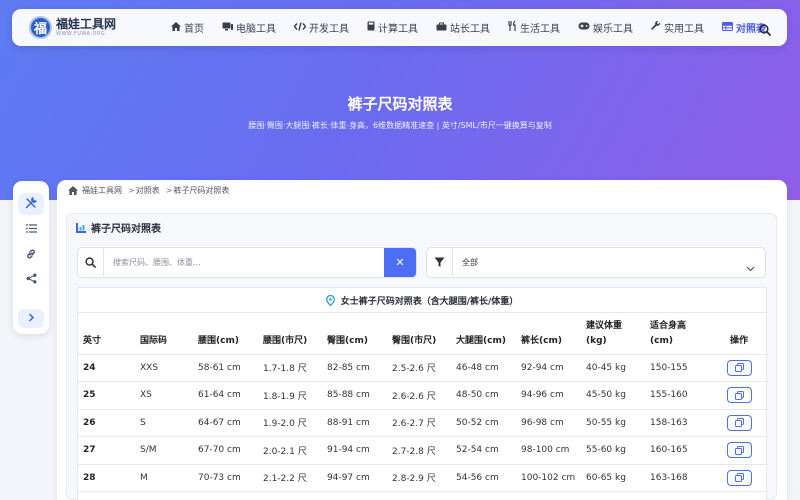 The width and height of the screenshot is (800, 500). I want to click on nav-item-calc-tools: 计算工具, so click(392, 27).